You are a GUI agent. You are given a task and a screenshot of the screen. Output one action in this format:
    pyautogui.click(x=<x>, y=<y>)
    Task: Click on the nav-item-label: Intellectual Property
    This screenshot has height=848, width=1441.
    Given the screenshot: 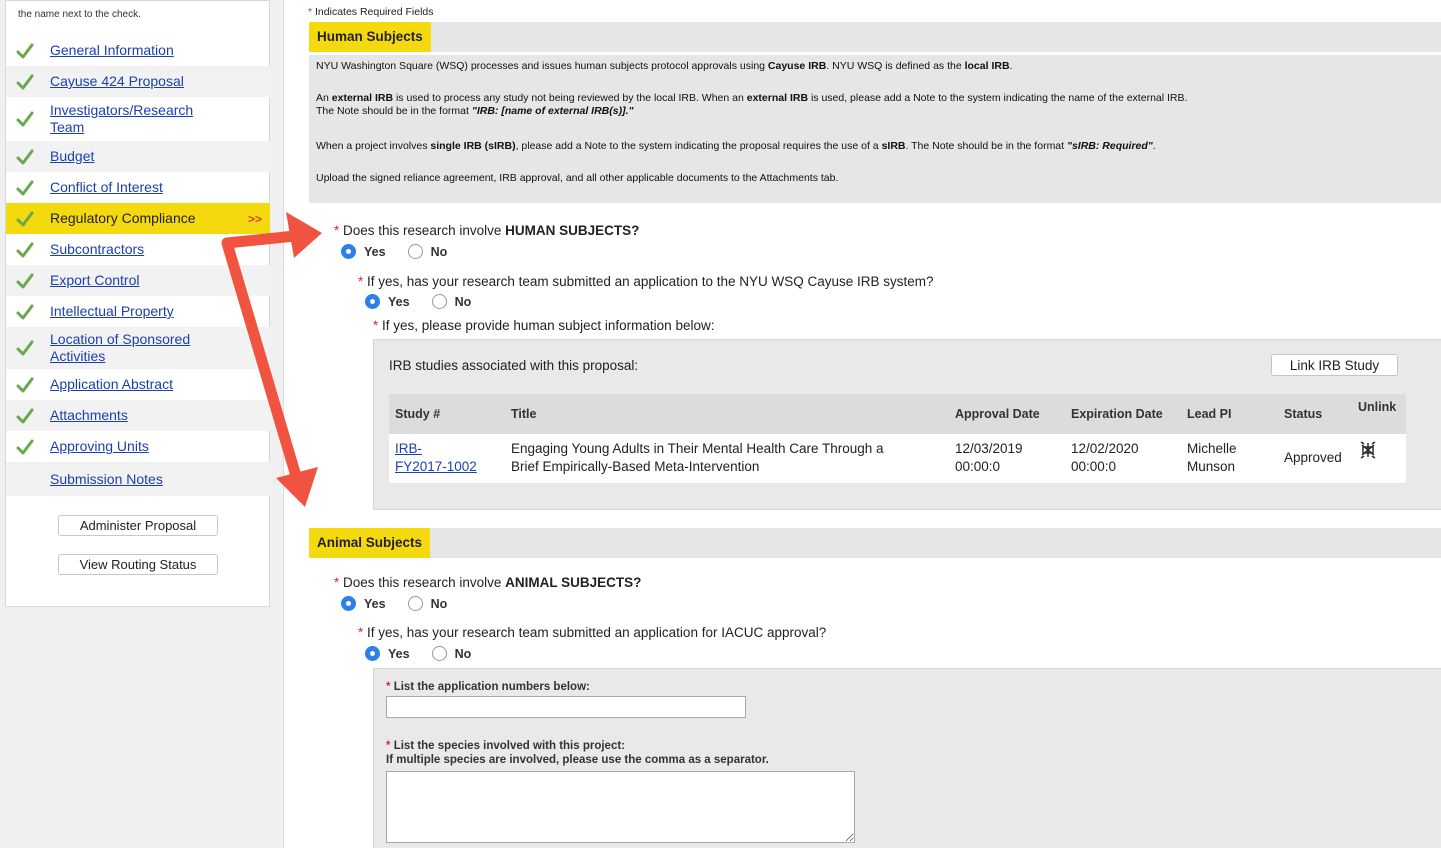 What is the action you would take?
    pyautogui.click(x=150, y=311)
    